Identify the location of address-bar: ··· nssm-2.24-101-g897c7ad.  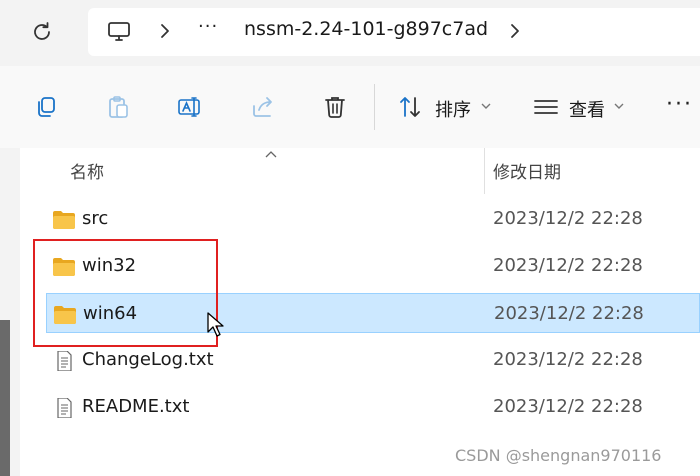
(394, 32).